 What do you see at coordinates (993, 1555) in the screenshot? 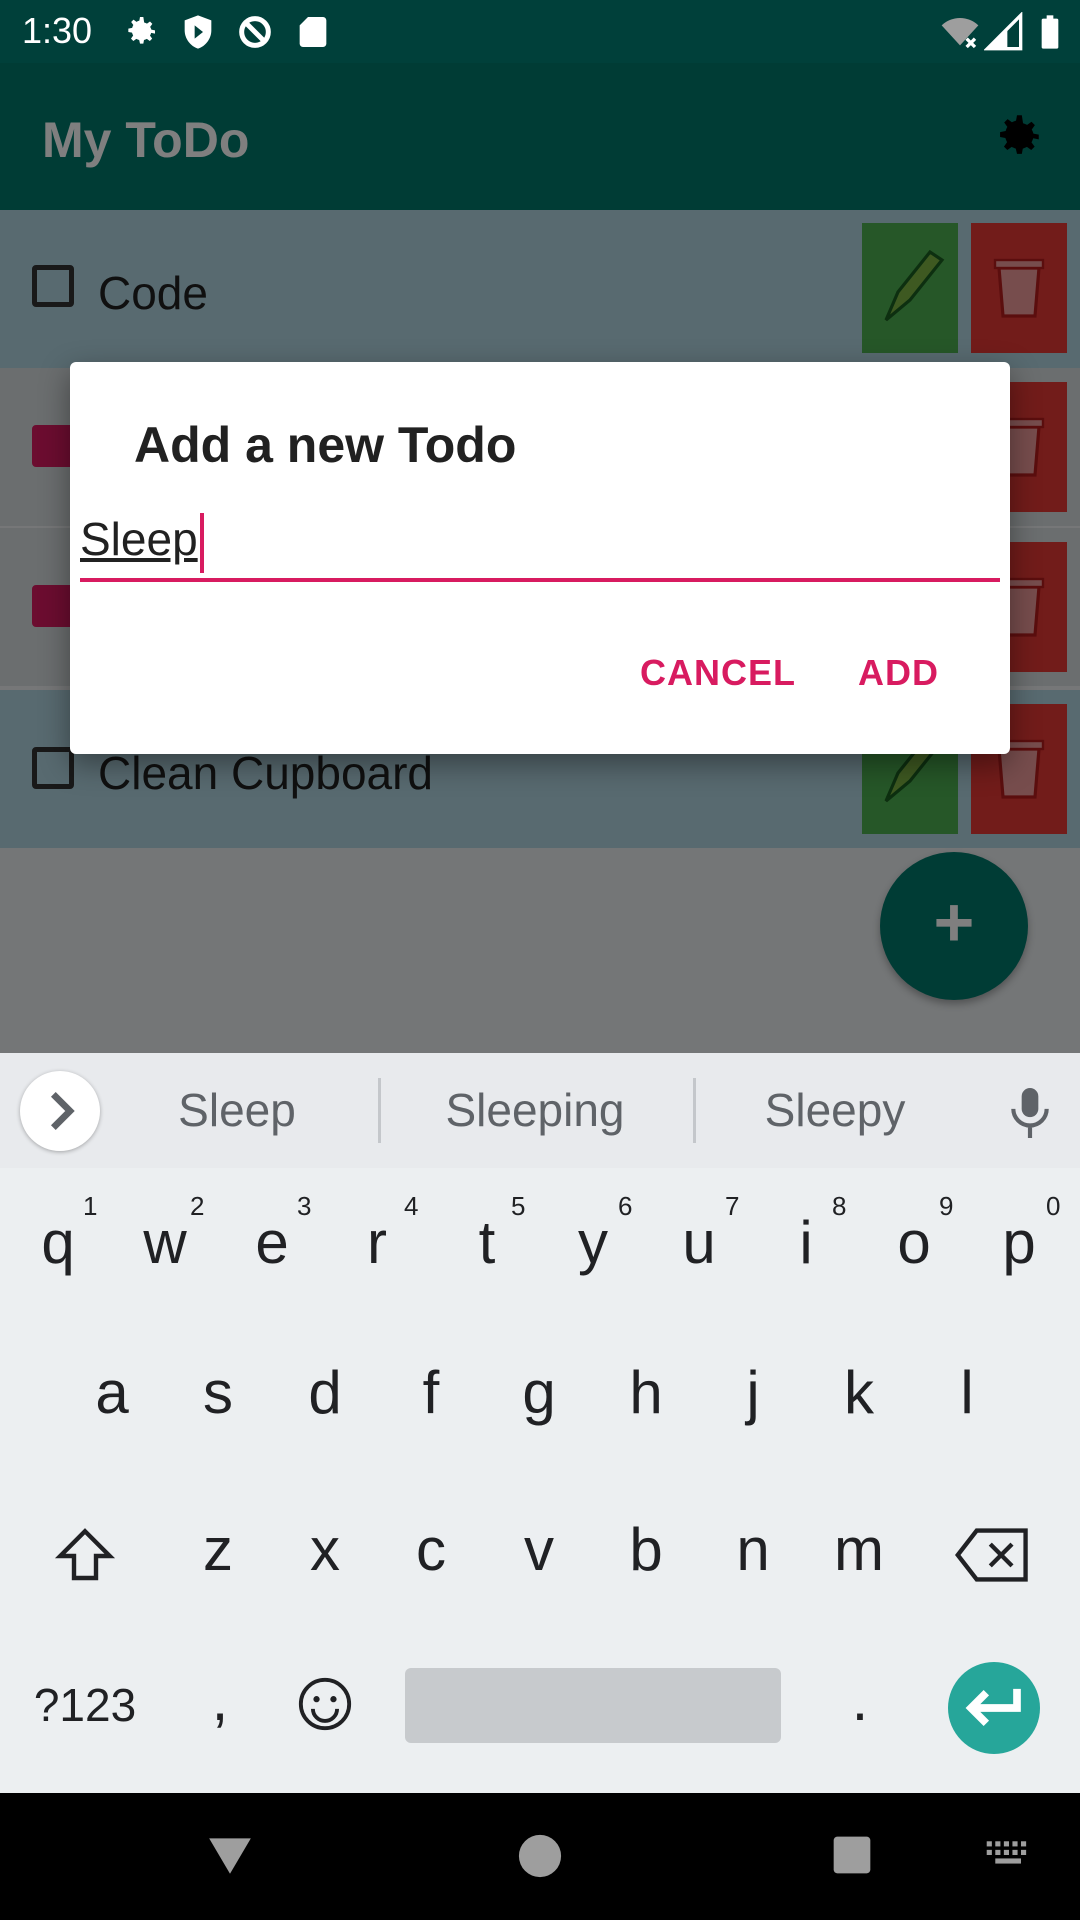
I see `backspace-icon` at bounding box center [993, 1555].